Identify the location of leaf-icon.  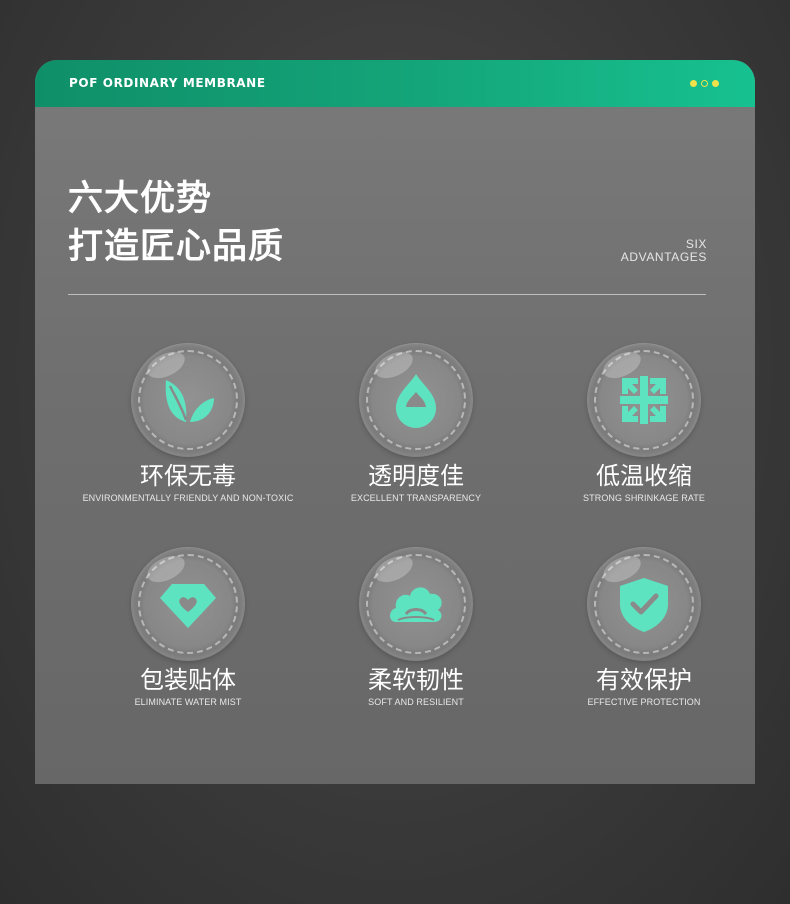
(189, 401).